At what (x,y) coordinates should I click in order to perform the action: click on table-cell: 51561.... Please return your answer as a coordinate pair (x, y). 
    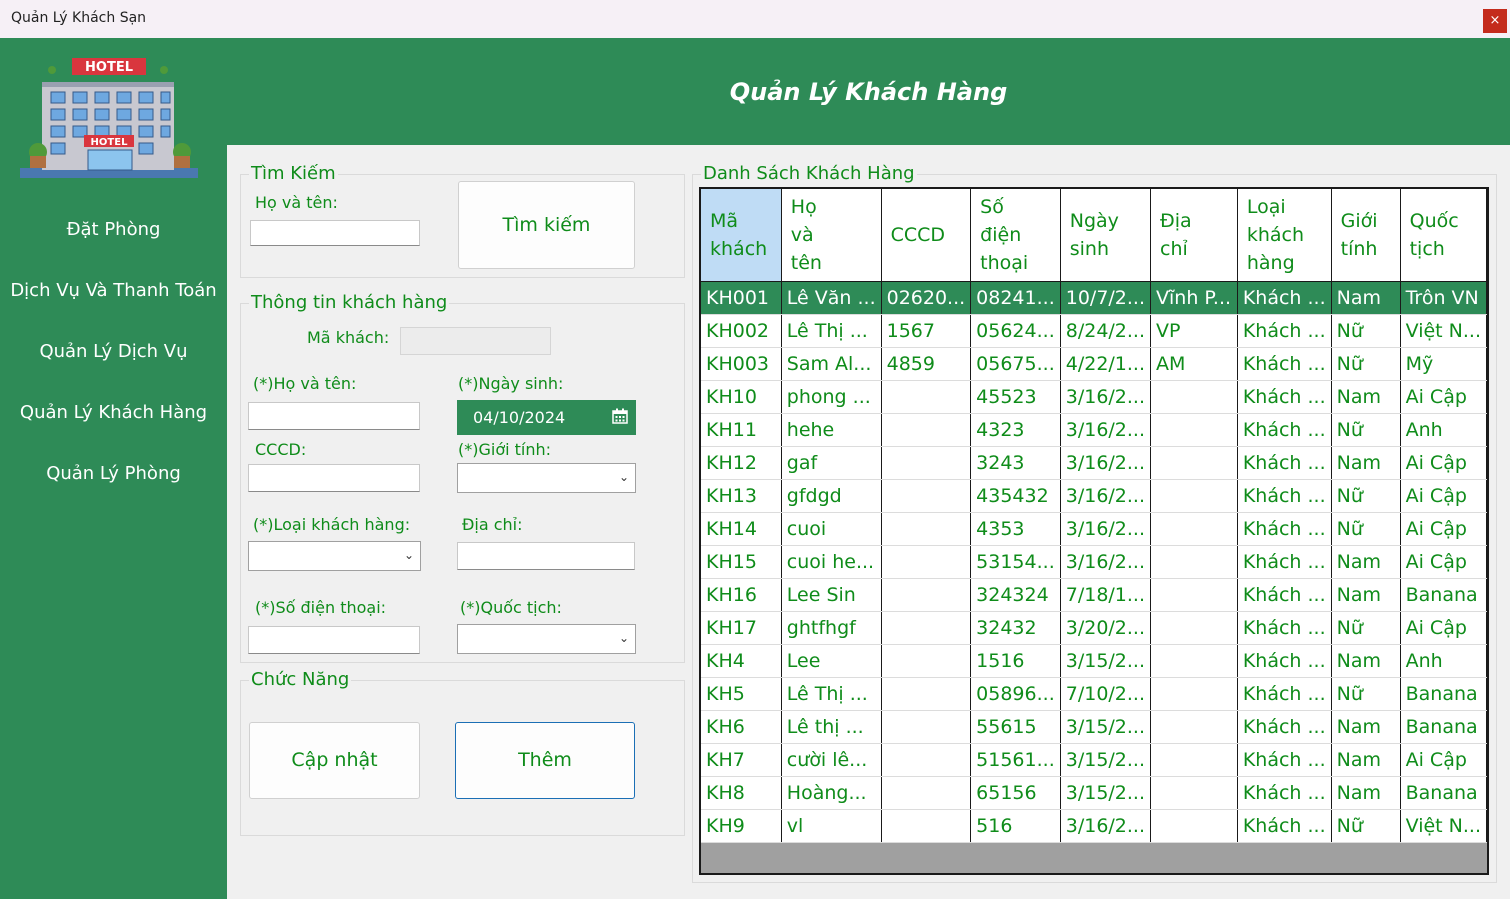
    Looking at the image, I should click on (1015, 760).